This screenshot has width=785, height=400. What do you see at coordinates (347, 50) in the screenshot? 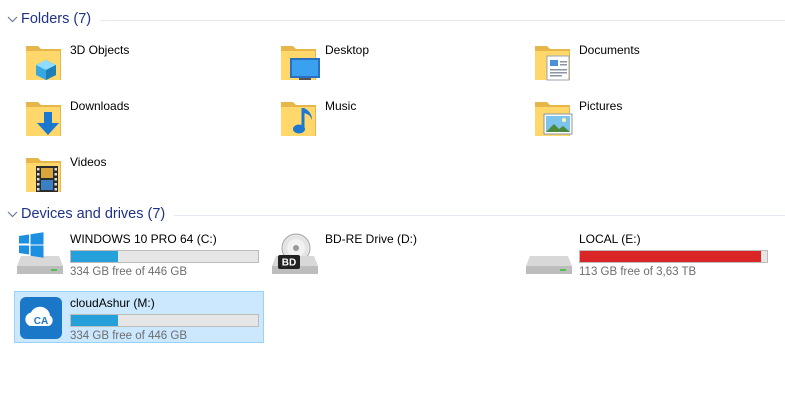
I see `folder-label: Desktop` at bounding box center [347, 50].